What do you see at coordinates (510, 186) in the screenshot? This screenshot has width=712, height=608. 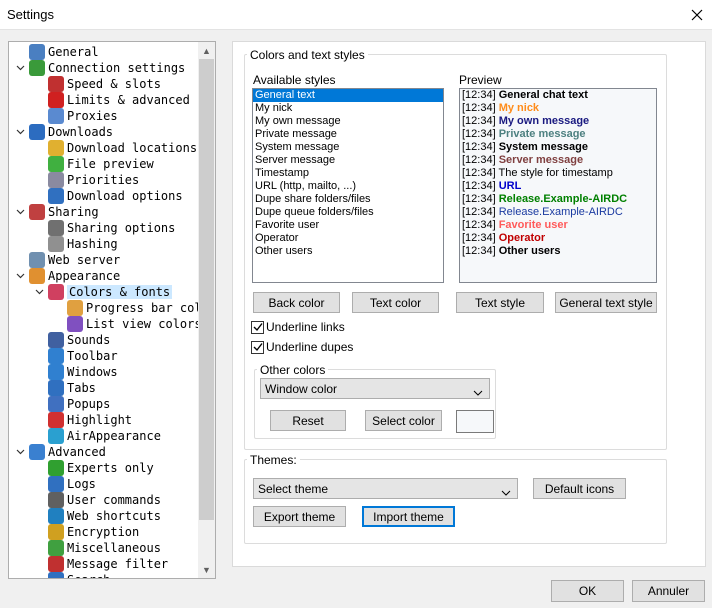 I see `preview-text: URL` at bounding box center [510, 186].